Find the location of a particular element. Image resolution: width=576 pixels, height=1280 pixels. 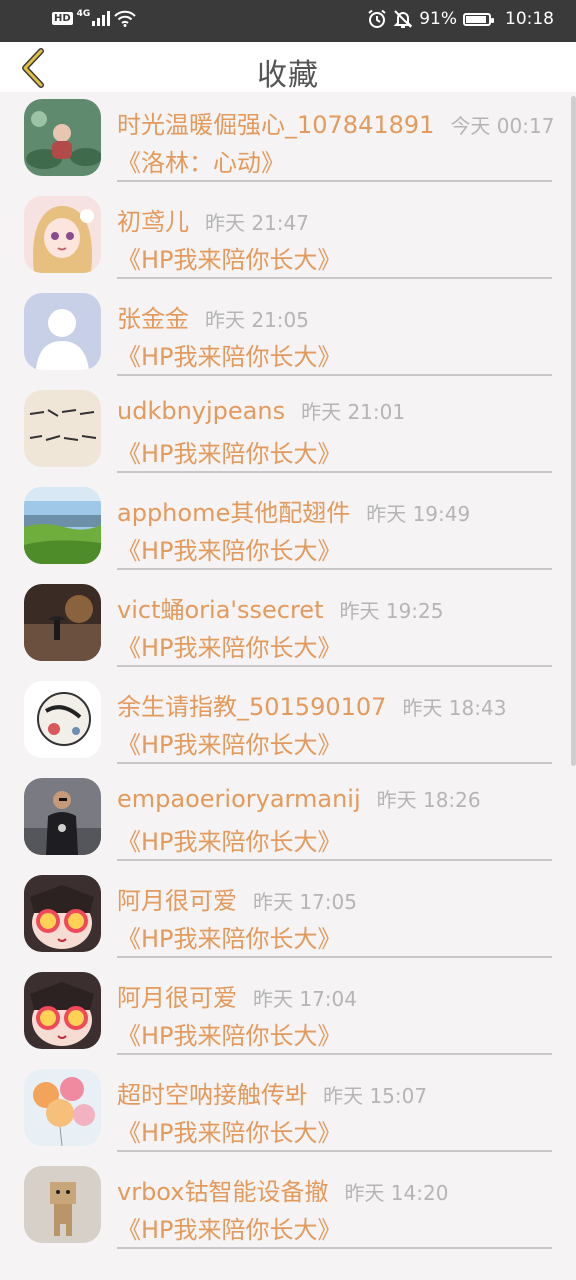

man-photo-avatar is located at coordinates (62, 816).